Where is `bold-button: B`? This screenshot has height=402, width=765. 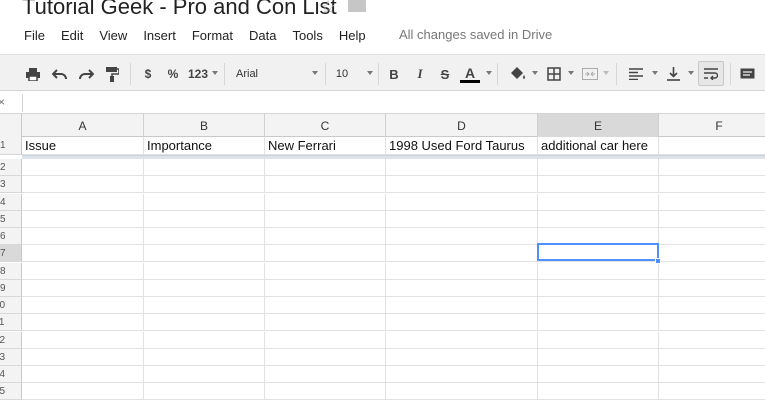
bold-button: B is located at coordinates (394, 74).